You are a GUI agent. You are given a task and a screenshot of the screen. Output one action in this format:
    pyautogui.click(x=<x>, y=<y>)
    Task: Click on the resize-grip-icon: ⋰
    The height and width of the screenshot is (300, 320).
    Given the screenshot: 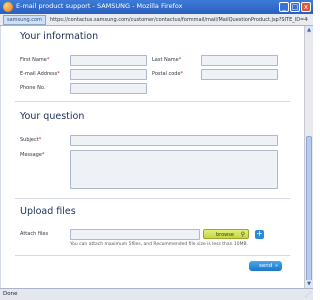 What is the action you would take?
    pyautogui.click(x=308, y=294)
    